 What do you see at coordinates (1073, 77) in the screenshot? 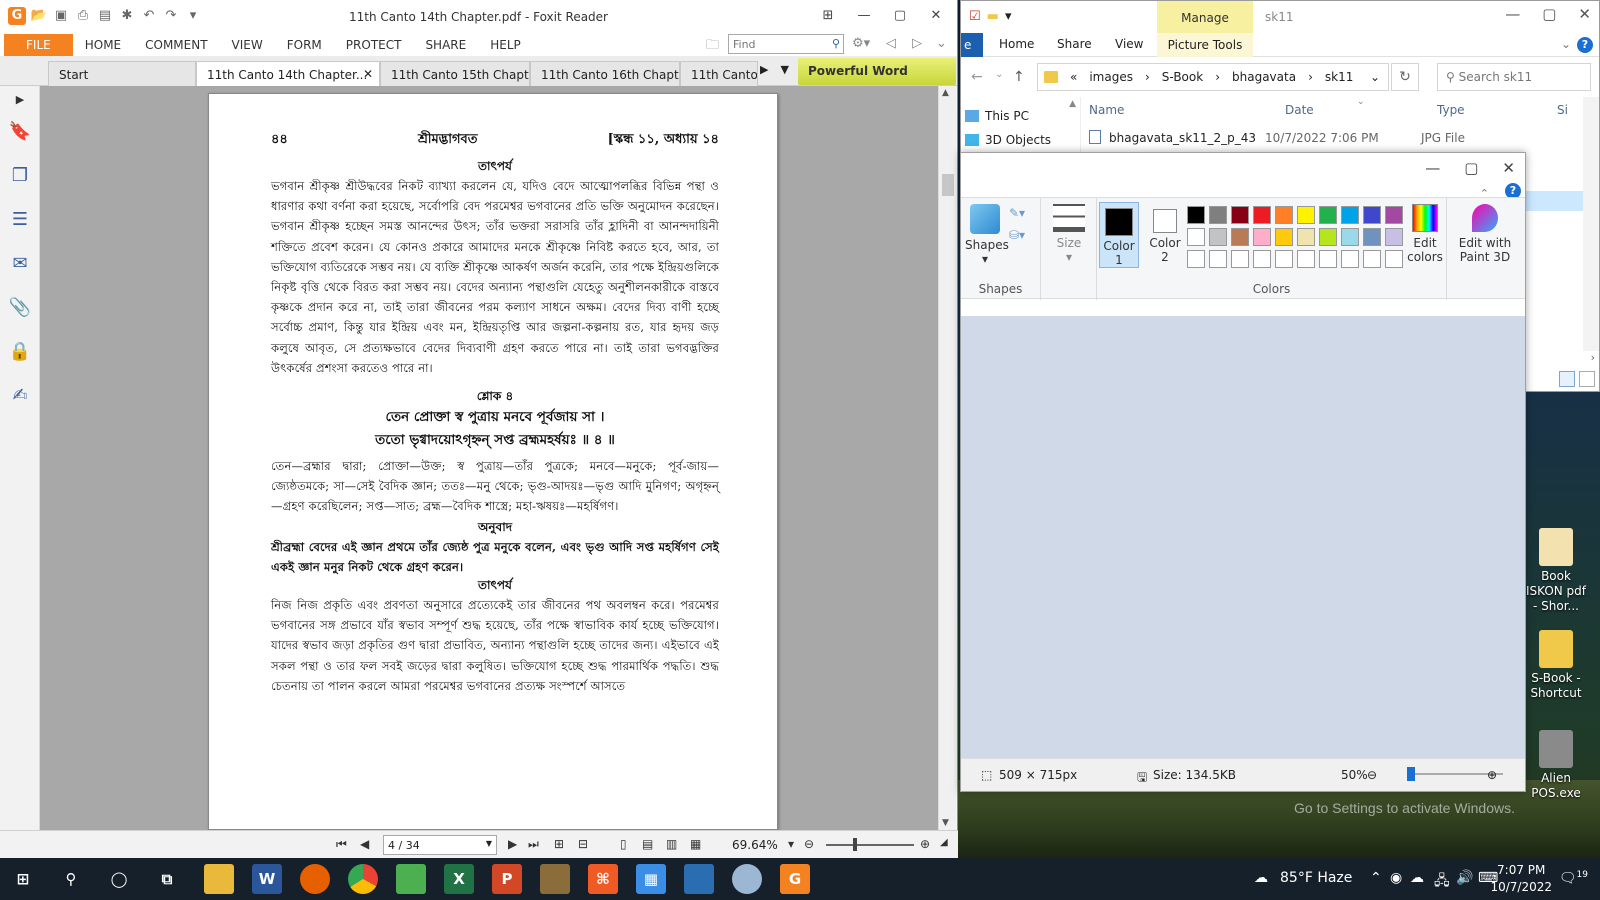
I see `breadcrumb-overflow: «` at bounding box center [1073, 77].